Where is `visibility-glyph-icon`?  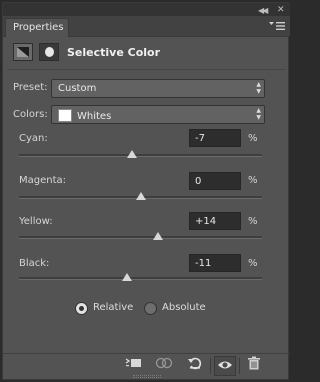
visibility-glyph-icon is located at coordinates (225, 365).